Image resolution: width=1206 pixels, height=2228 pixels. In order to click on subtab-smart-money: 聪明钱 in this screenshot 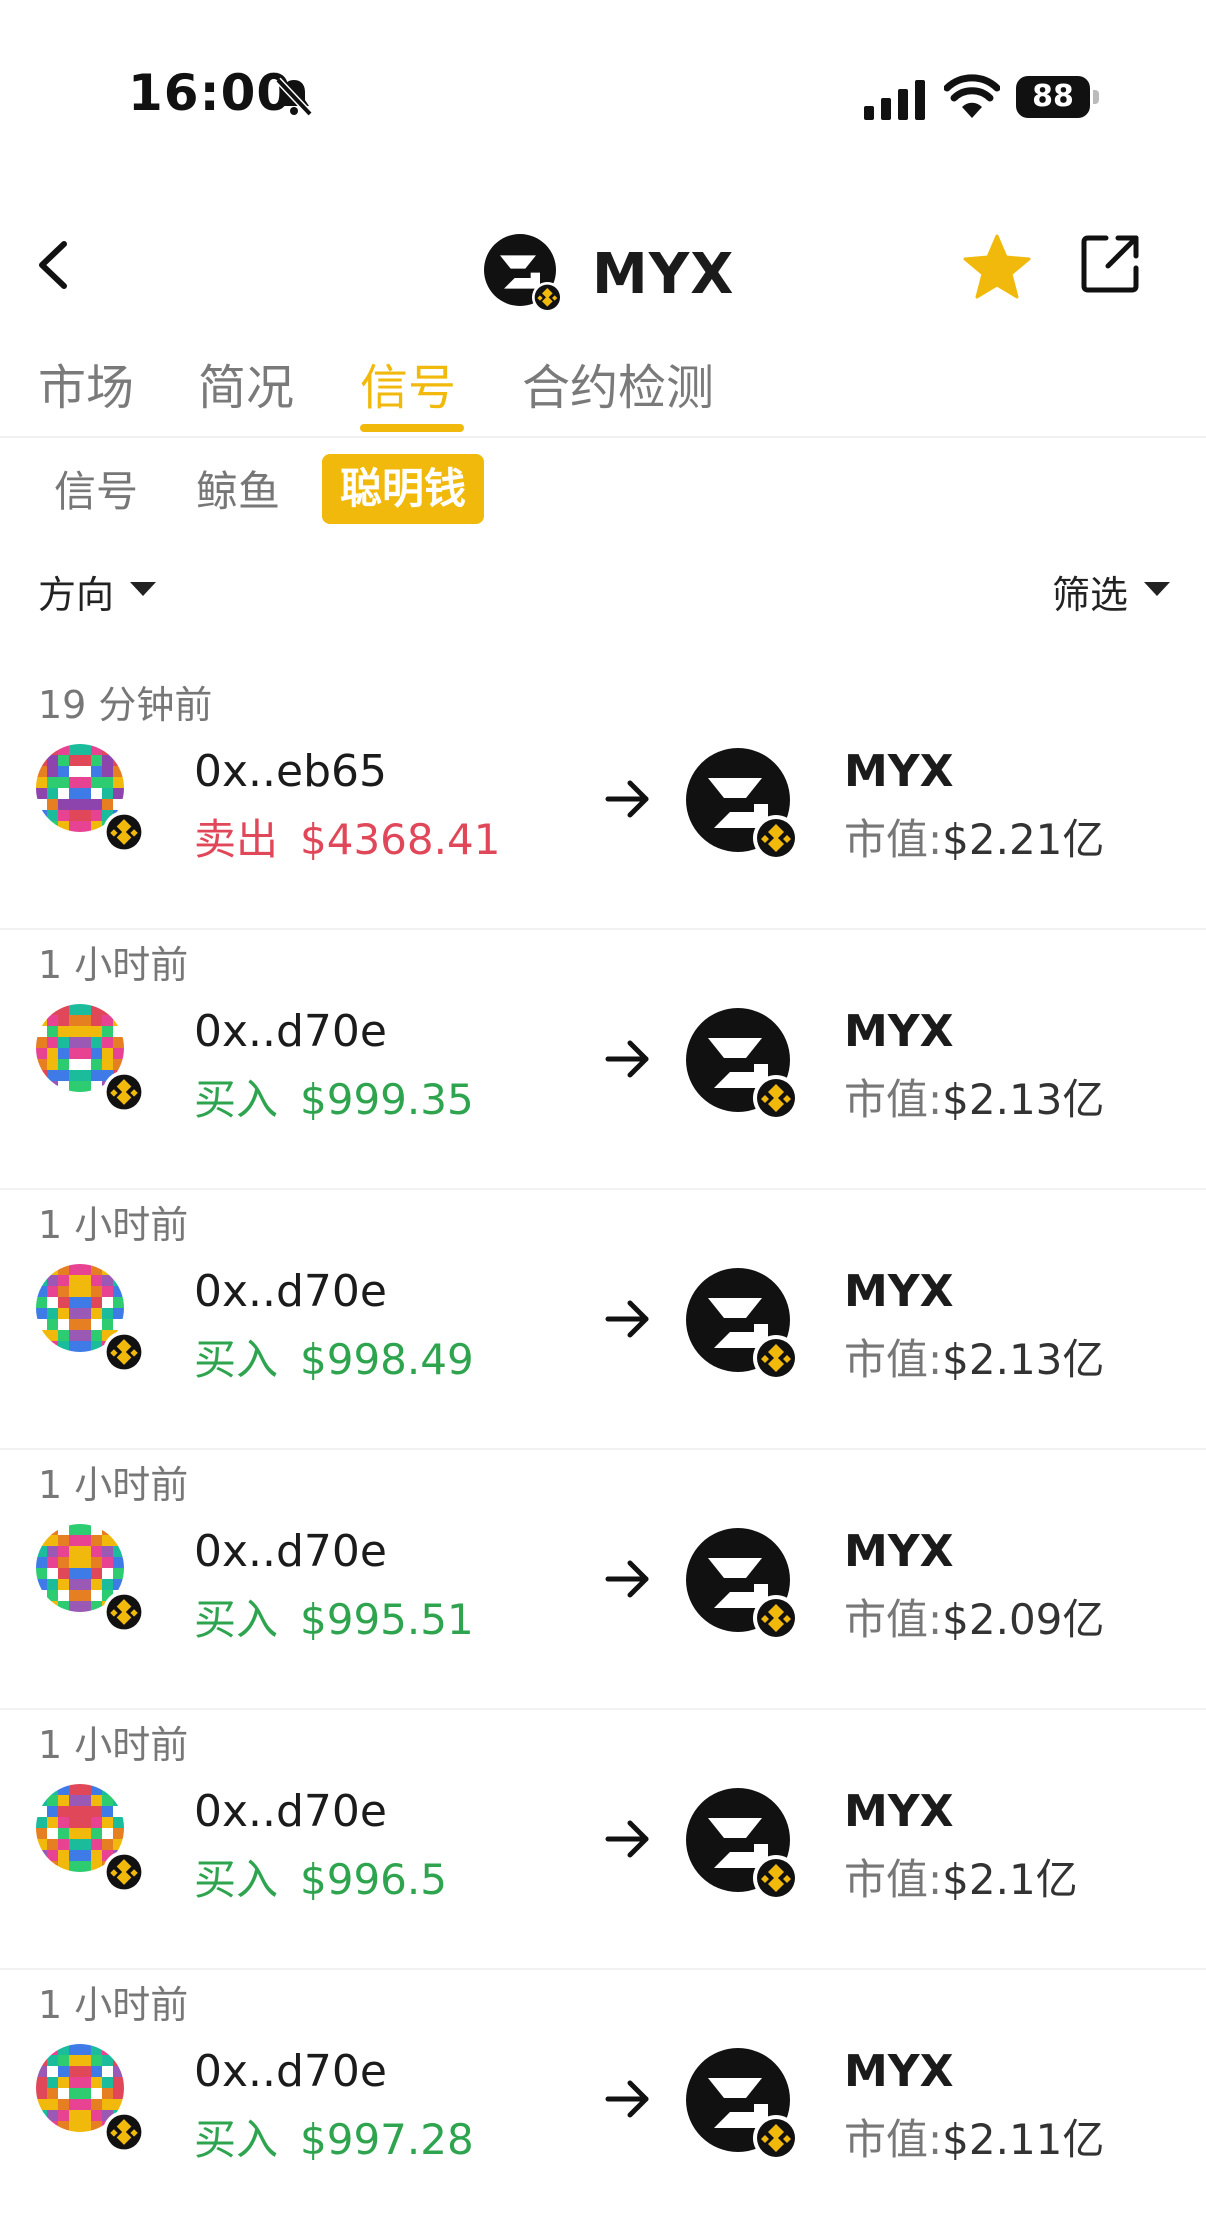, I will do `click(403, 489)`.